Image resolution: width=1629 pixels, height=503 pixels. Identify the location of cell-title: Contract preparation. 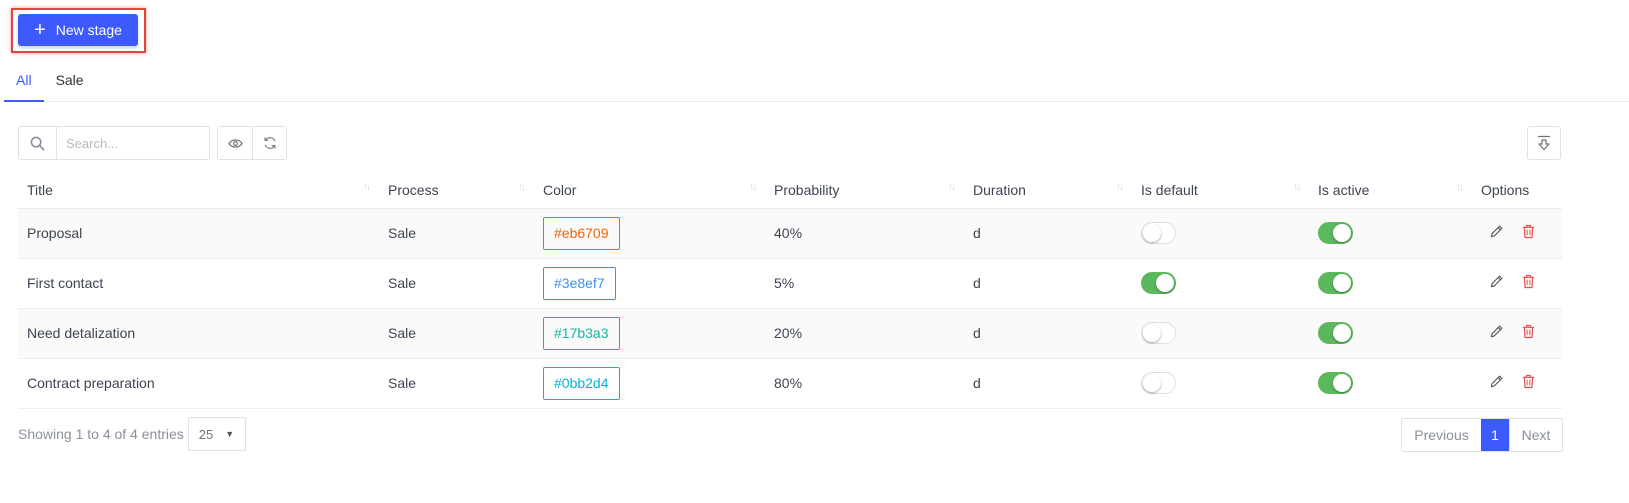
(198, 383).